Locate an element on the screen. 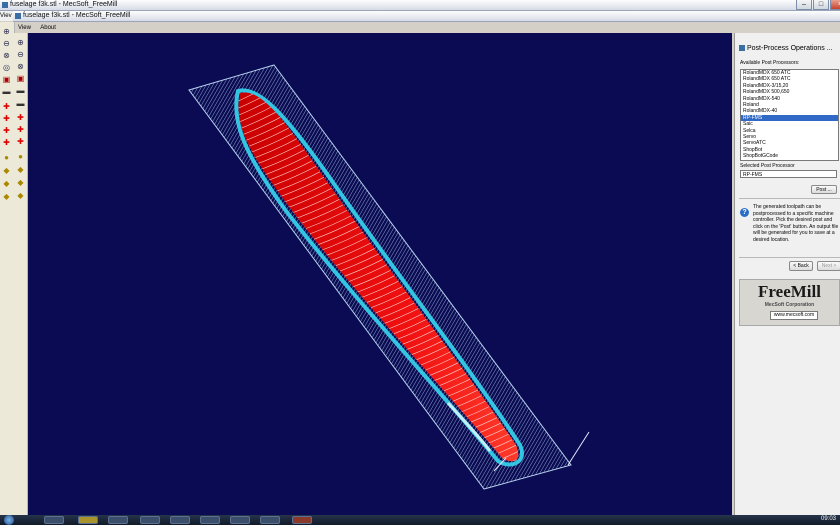  shade-icon: ● is located at coordinates (6, 157).